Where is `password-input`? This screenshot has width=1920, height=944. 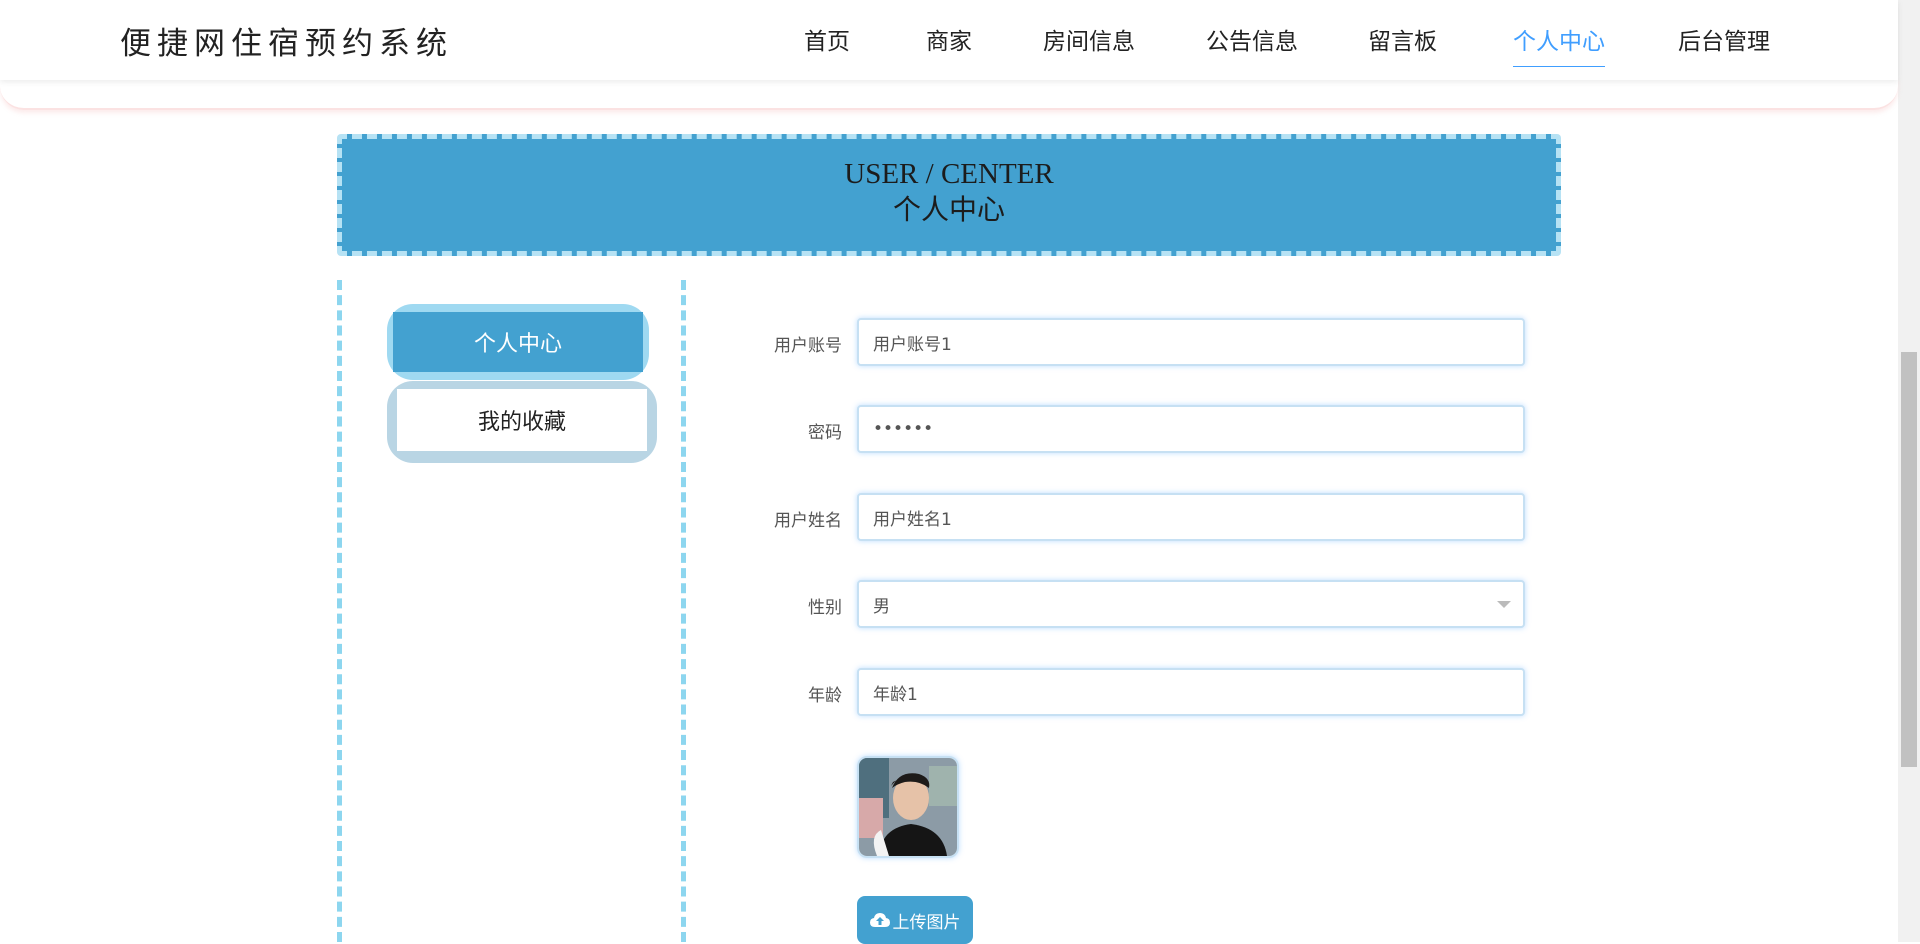 password-input is located at coordinates (1191, 429).